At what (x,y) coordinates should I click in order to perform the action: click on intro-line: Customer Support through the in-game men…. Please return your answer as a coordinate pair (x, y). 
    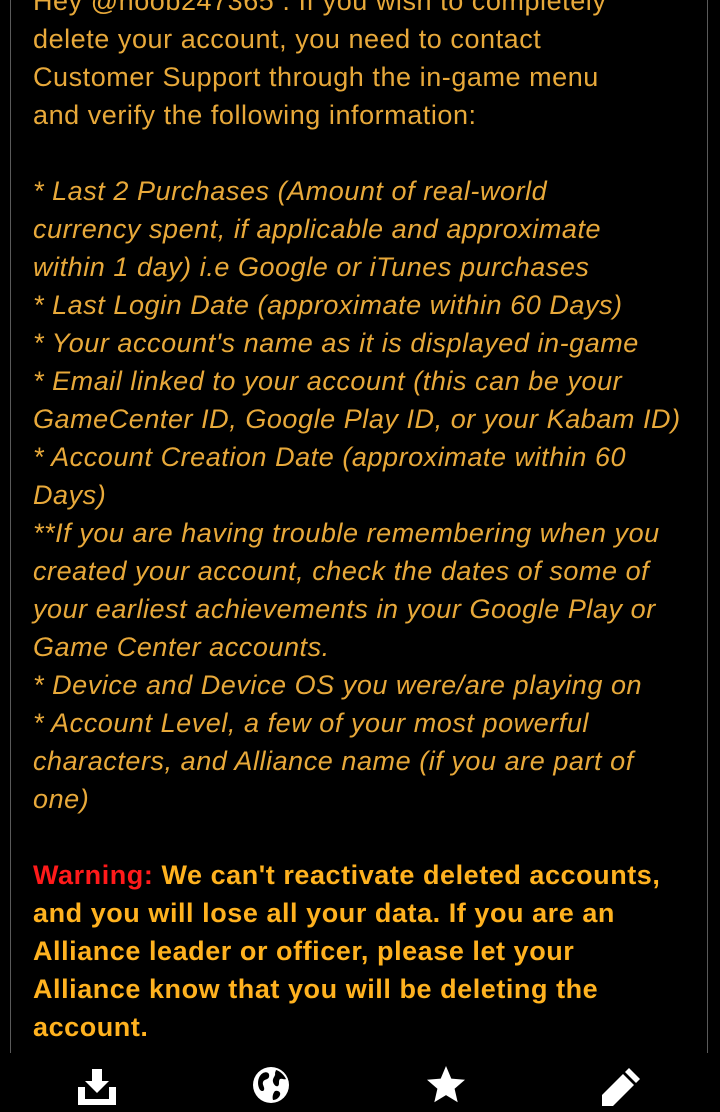
    Looking at the image, I should click on (316, 77).